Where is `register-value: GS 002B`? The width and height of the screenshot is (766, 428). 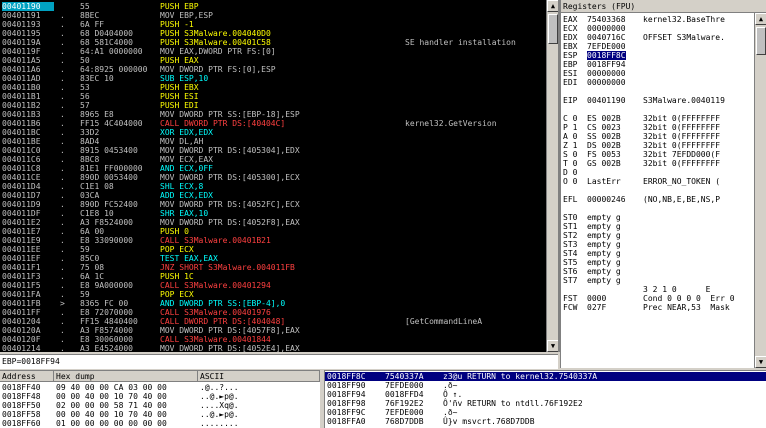
register-value: GS 002B is located at coordinates (604, 163).